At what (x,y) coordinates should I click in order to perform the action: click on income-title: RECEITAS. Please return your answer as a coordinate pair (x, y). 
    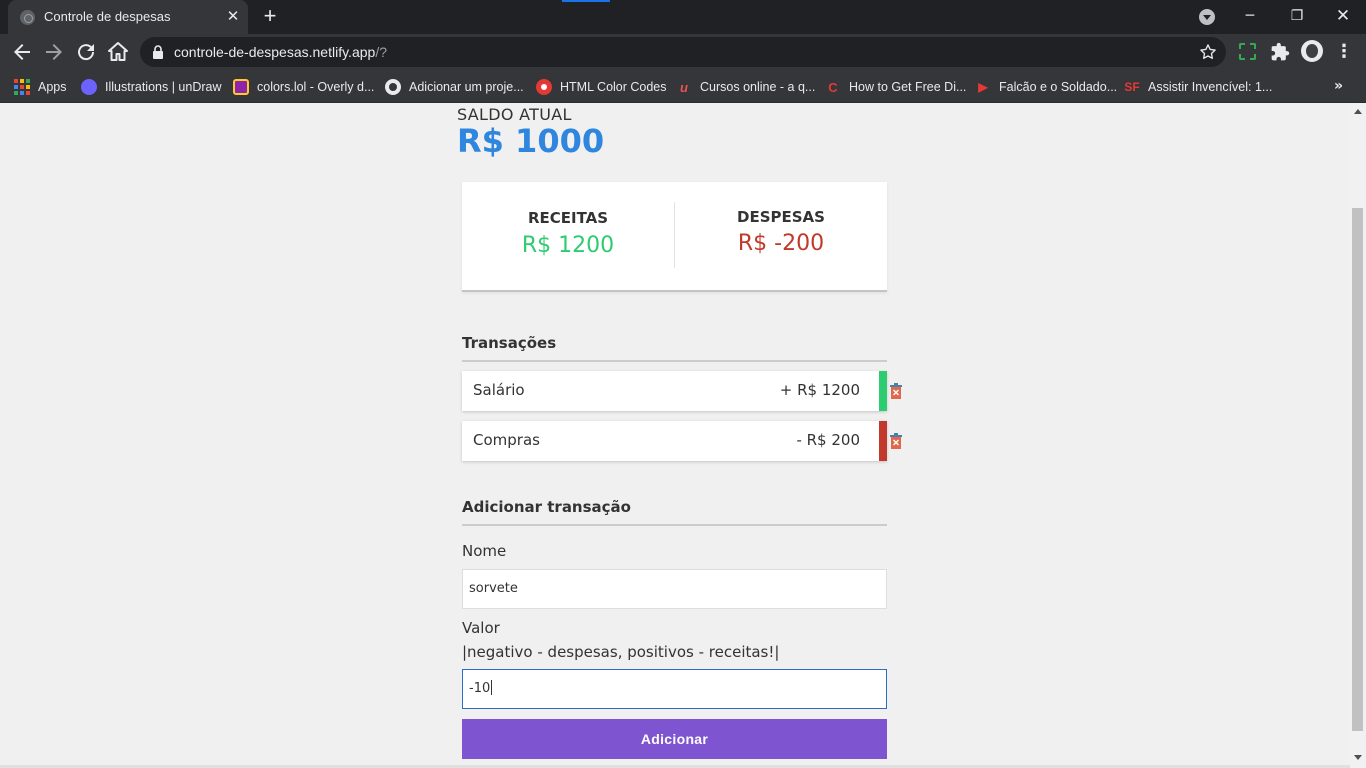
    Looking at the image, I should click on (568, 218).